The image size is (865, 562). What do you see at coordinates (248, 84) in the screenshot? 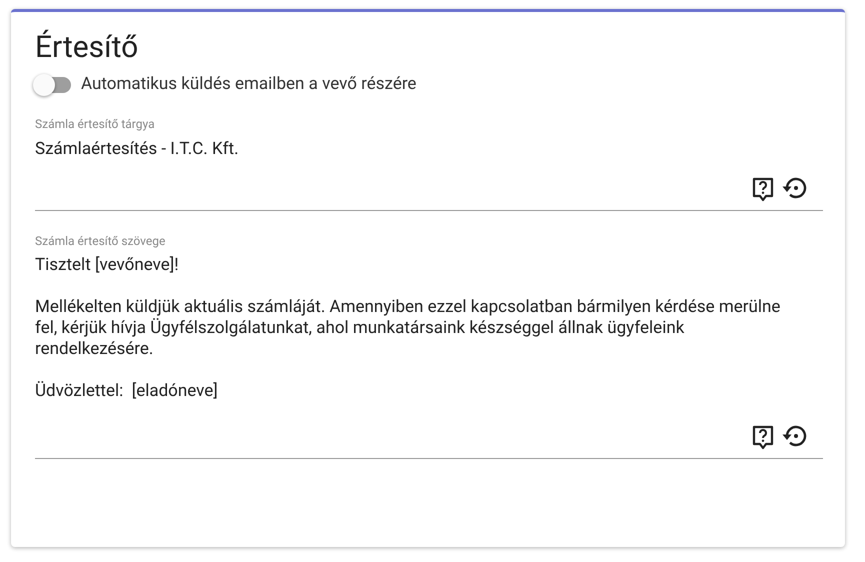
I see `toggle-label: Automatikus küldés emailben a vevő részére` at bounding box center [248, 84].